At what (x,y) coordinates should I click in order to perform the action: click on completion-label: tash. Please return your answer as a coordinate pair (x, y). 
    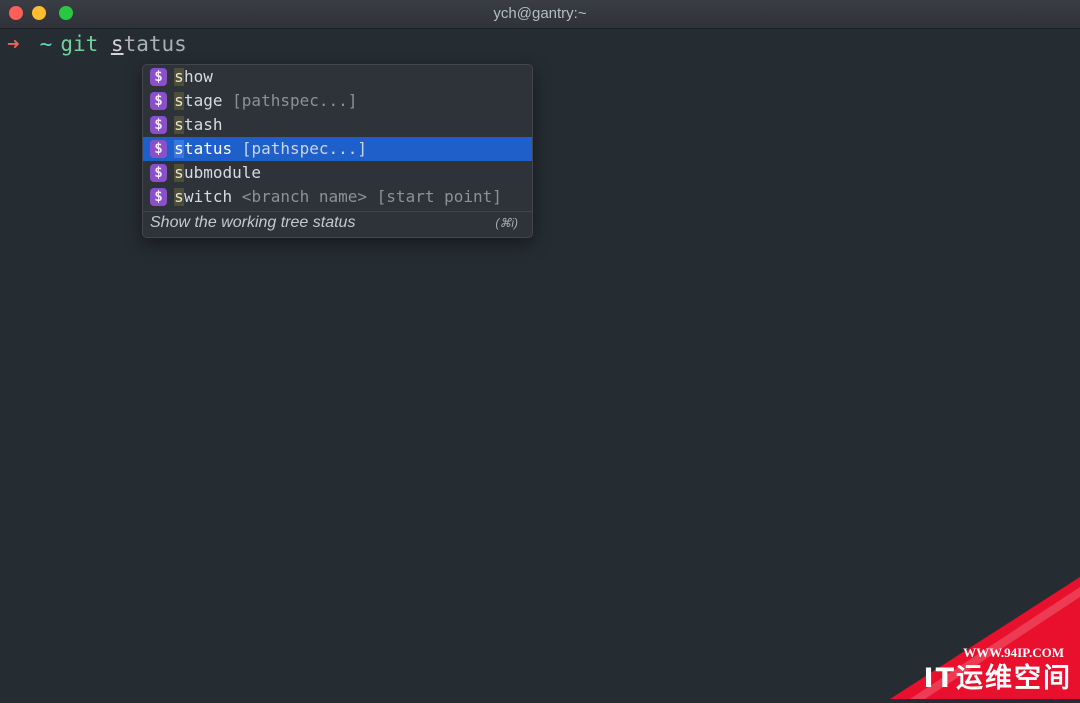
    Looking at the image, I should click on (203, 124).